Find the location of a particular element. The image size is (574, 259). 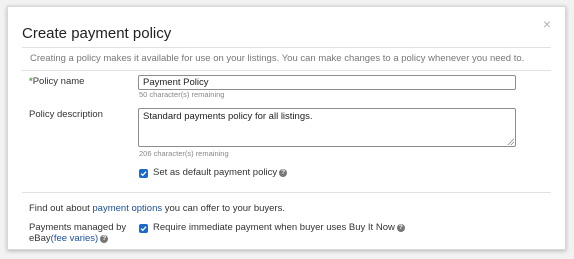

close-icon: × is located at coordinates (547, 24).